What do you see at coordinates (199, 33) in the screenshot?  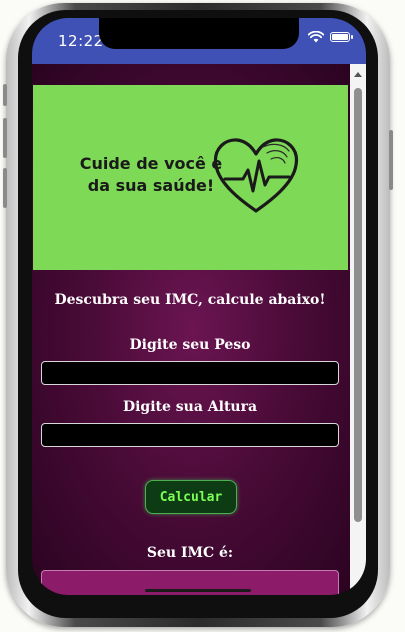 I see `notch` at bounding box center [199, 33].